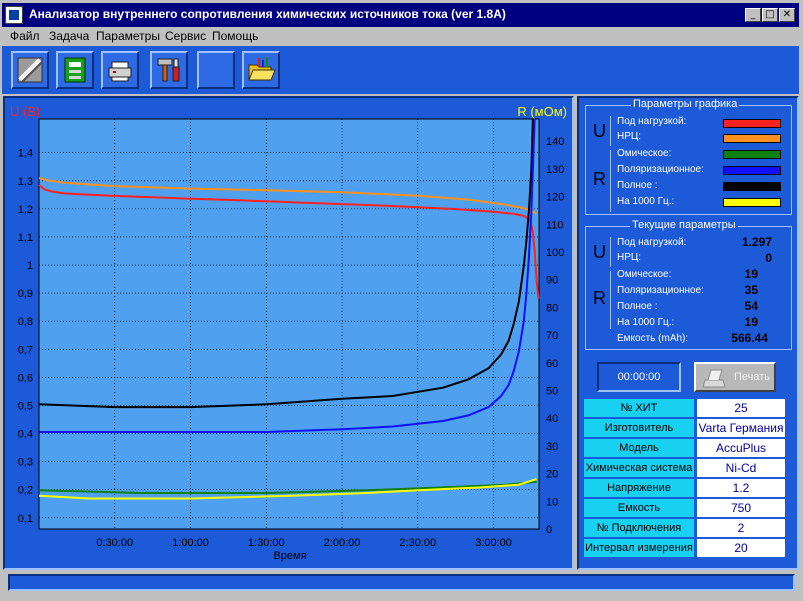 The height and width of the screenshot is (601, 803). Describe the element at coordinates (741, 428) in the screenshot. I see `info-value-manufacturer: Varta Германия` at that location.